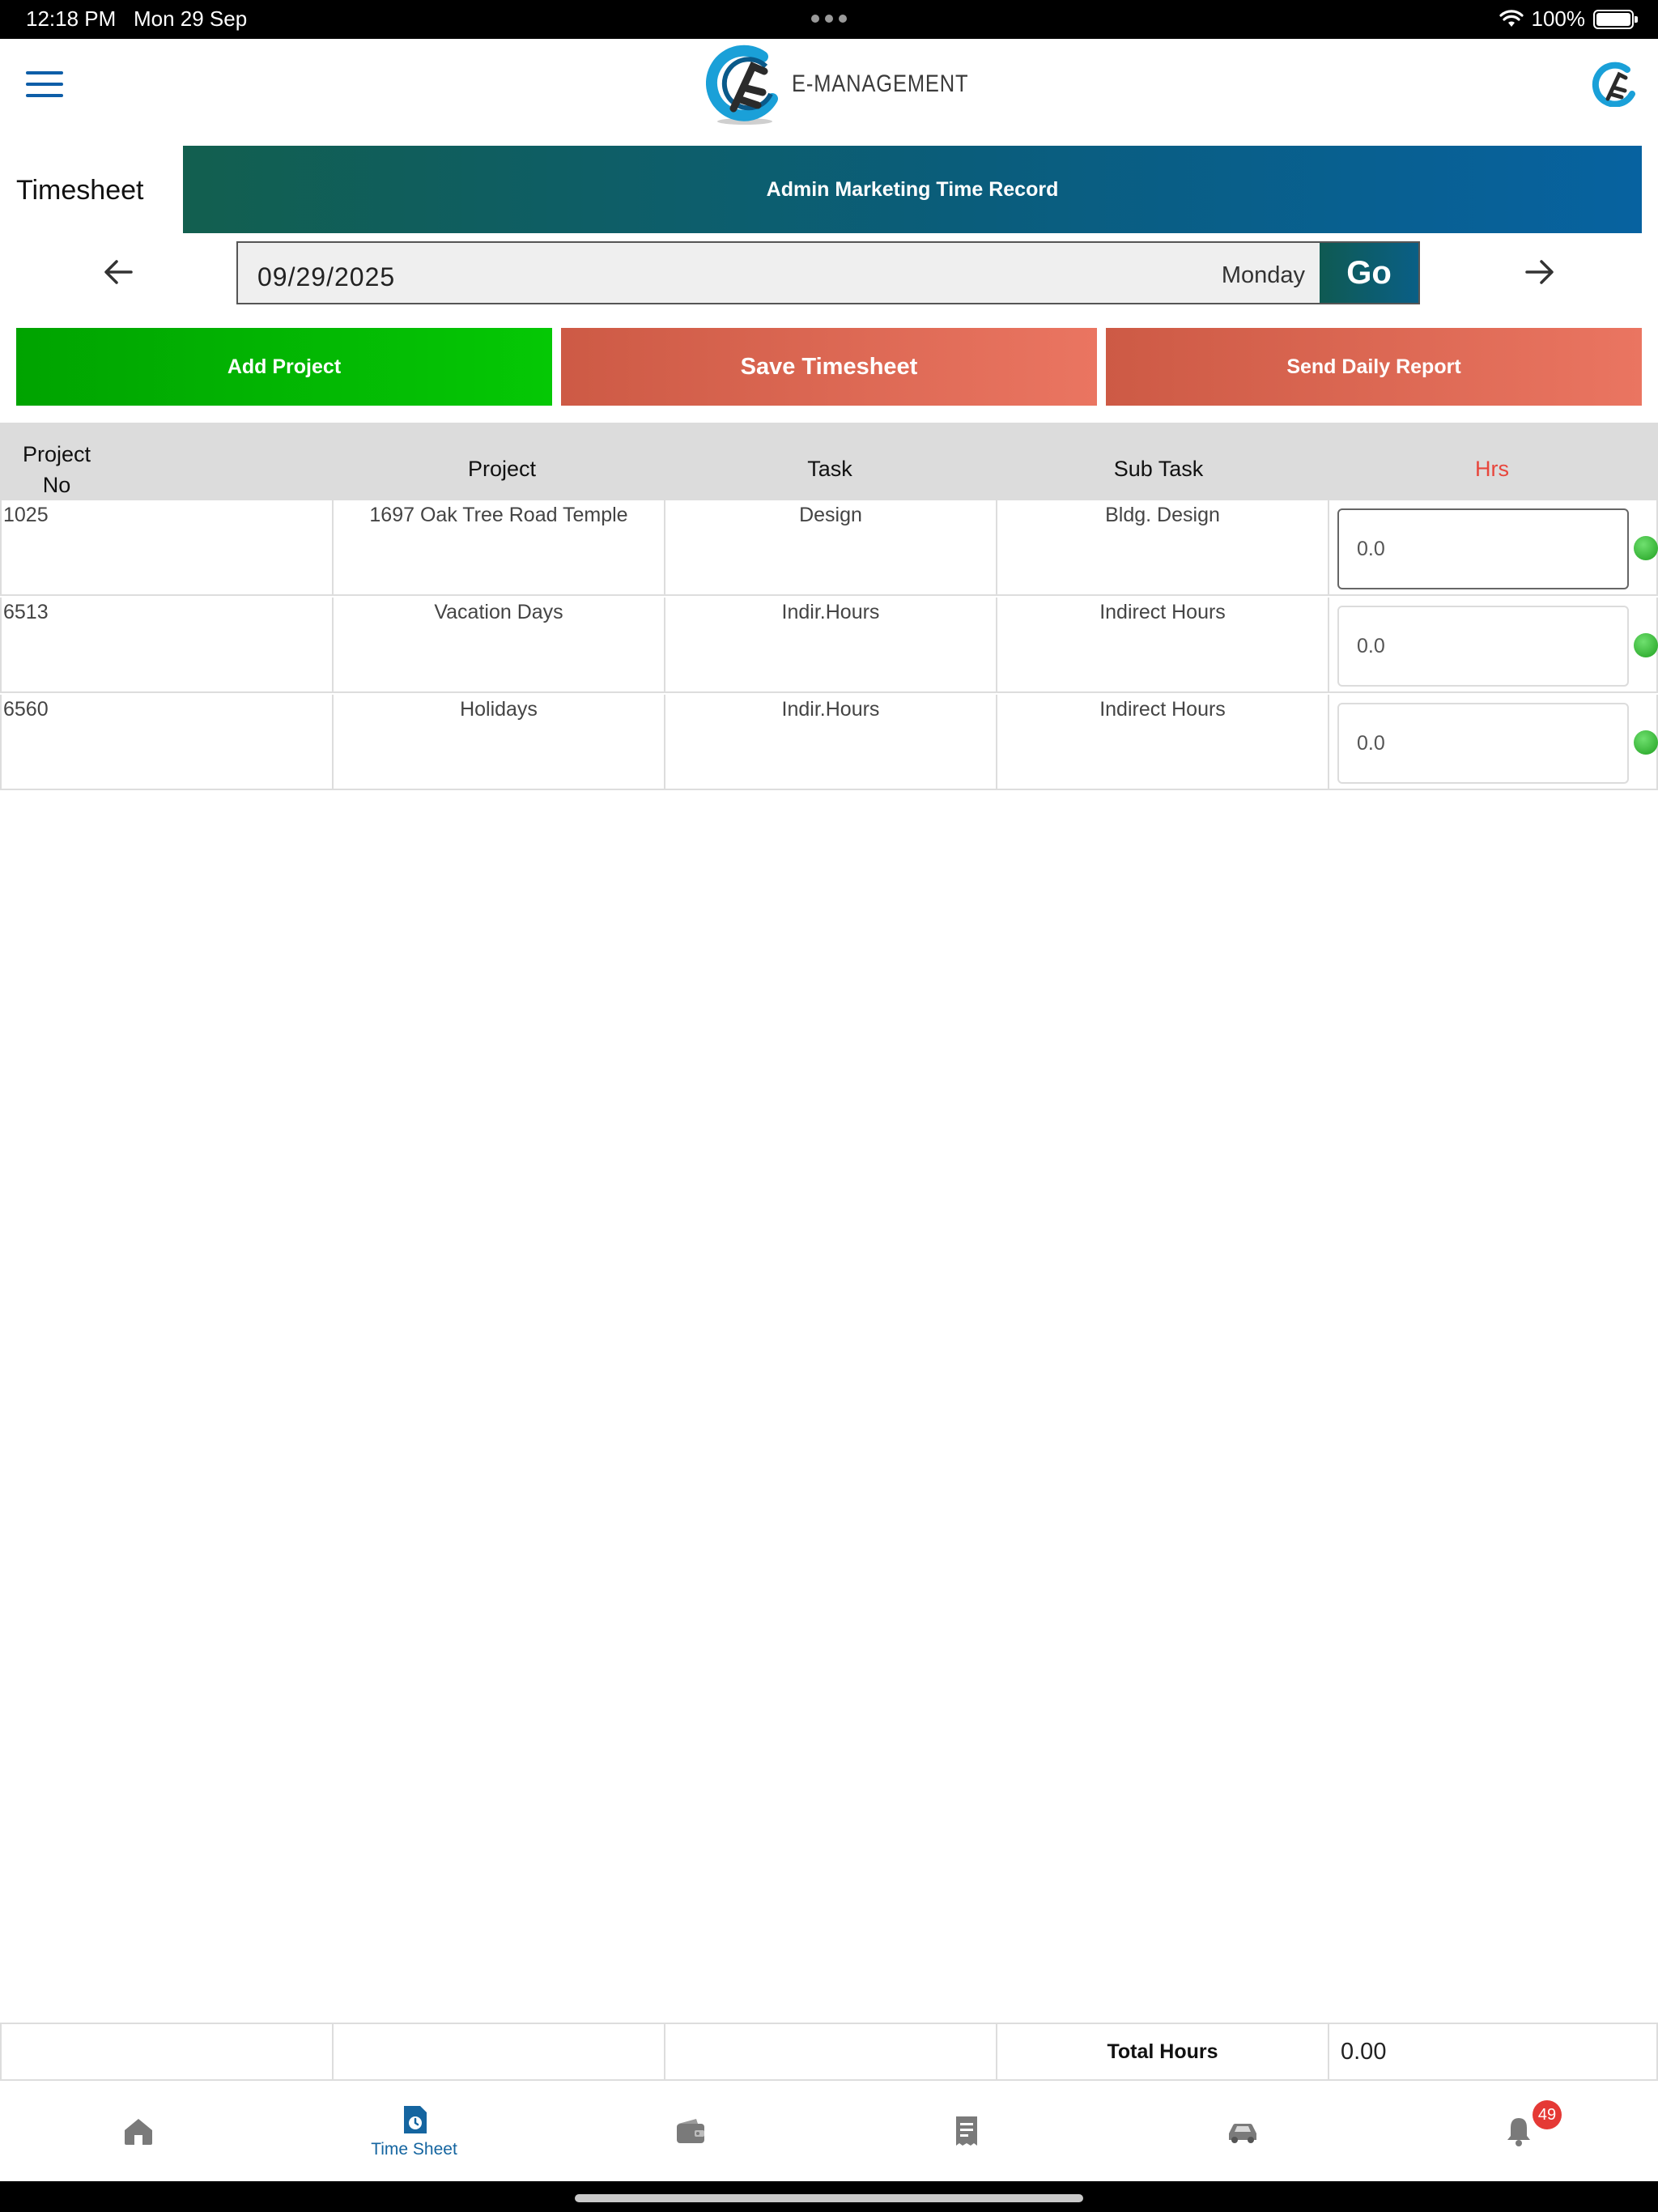 The height and width of the screenshot is (2212, 1658). I want to click on total-hours-label: Total Hours, so click(1163, 2051).